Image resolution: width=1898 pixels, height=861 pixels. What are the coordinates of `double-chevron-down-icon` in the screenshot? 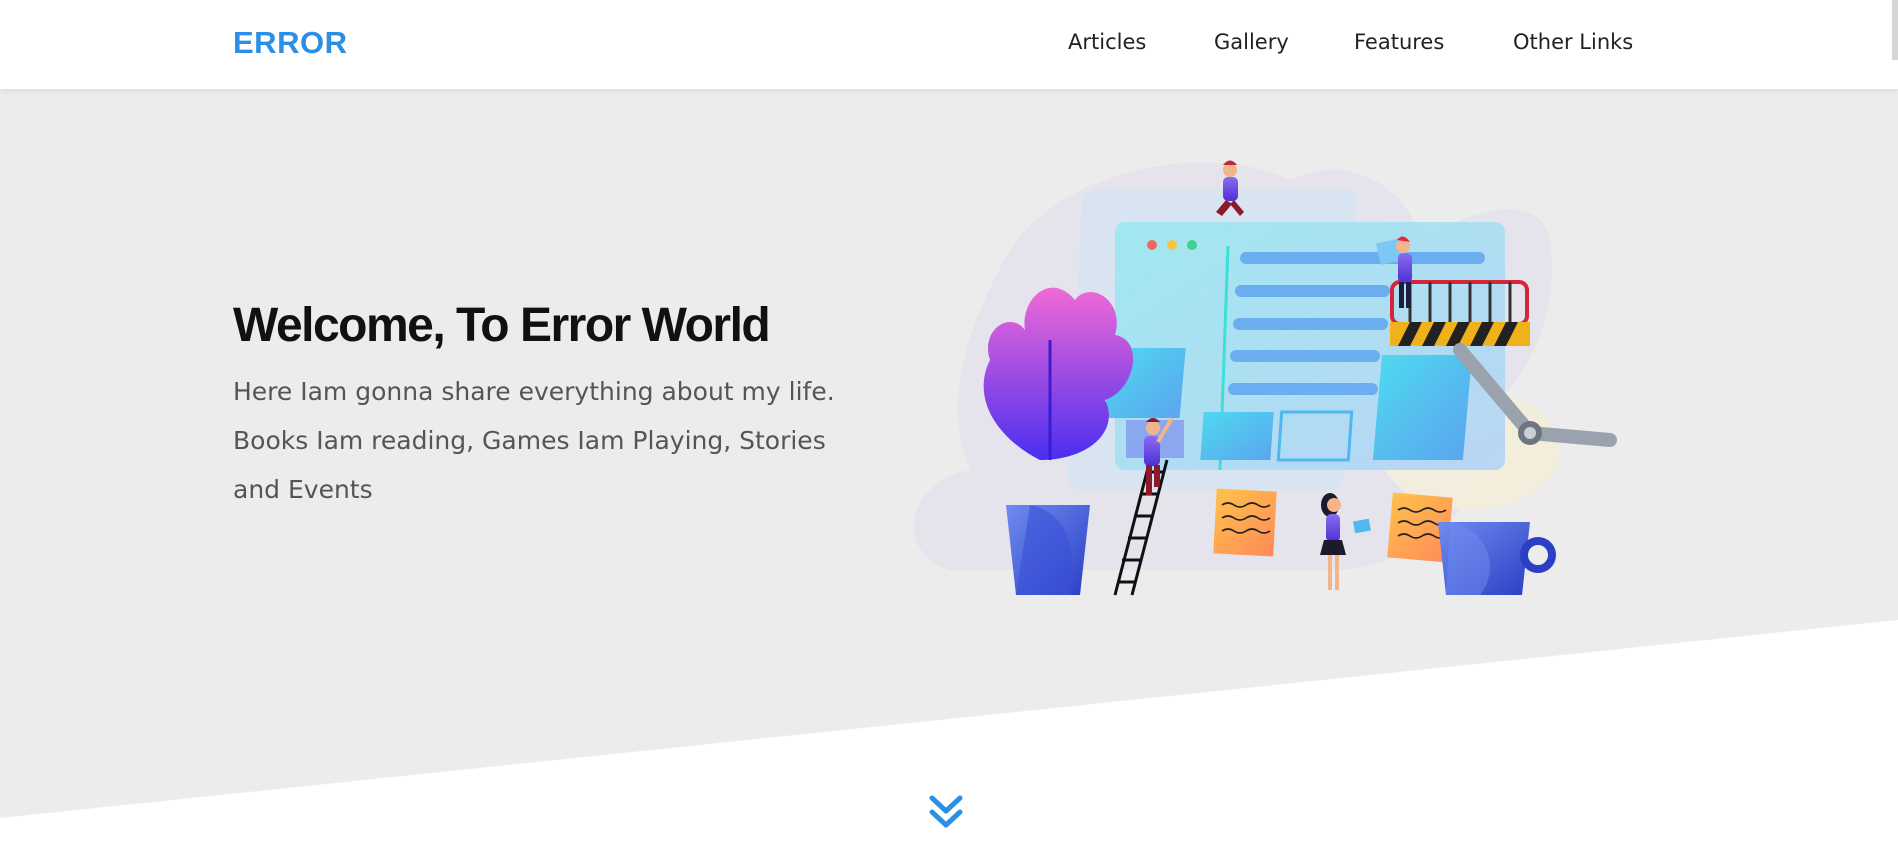 It's located at (946, 812).